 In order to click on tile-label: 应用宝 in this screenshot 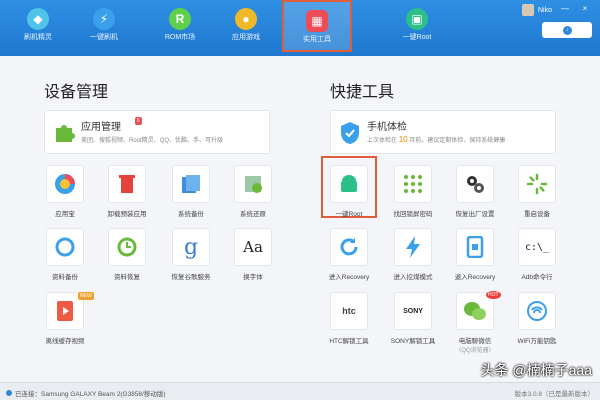, I will do `click(65, 214)`.